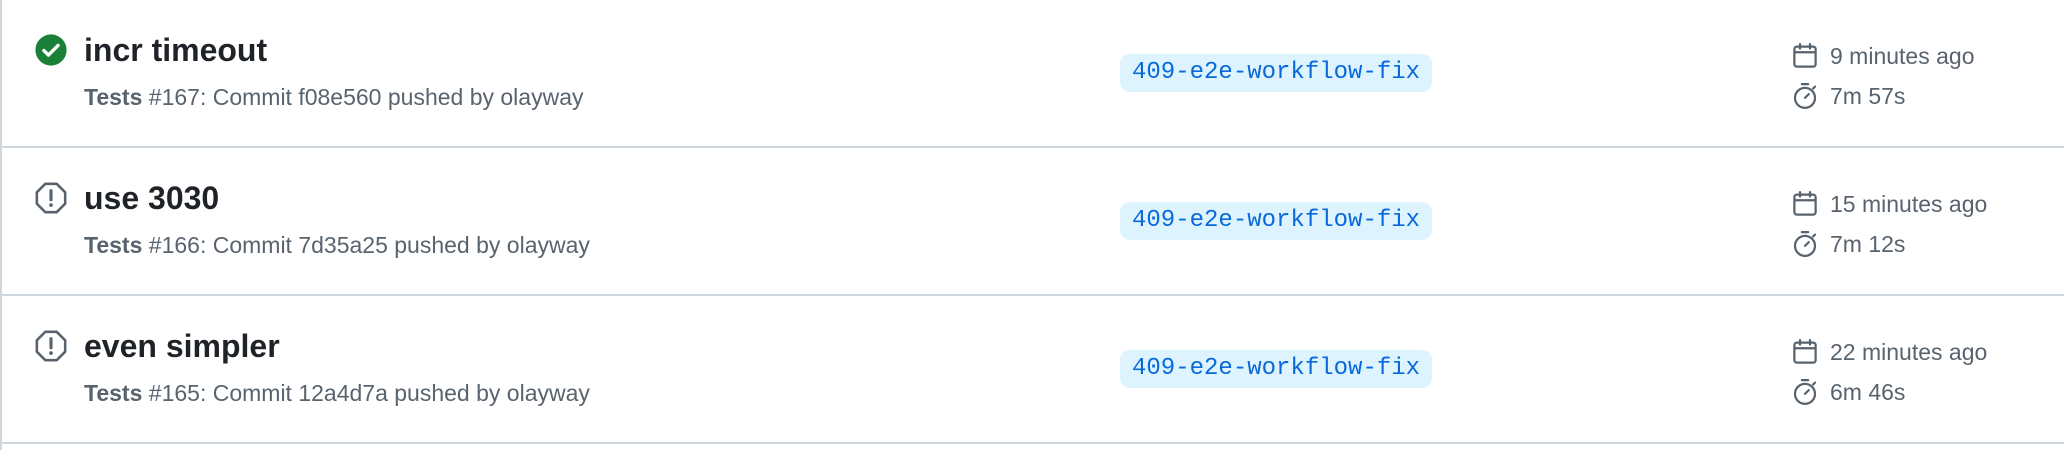 This screenshot has width=2064, height=450. I want to click on run-title-link: incr timeout, so click(175, 50).